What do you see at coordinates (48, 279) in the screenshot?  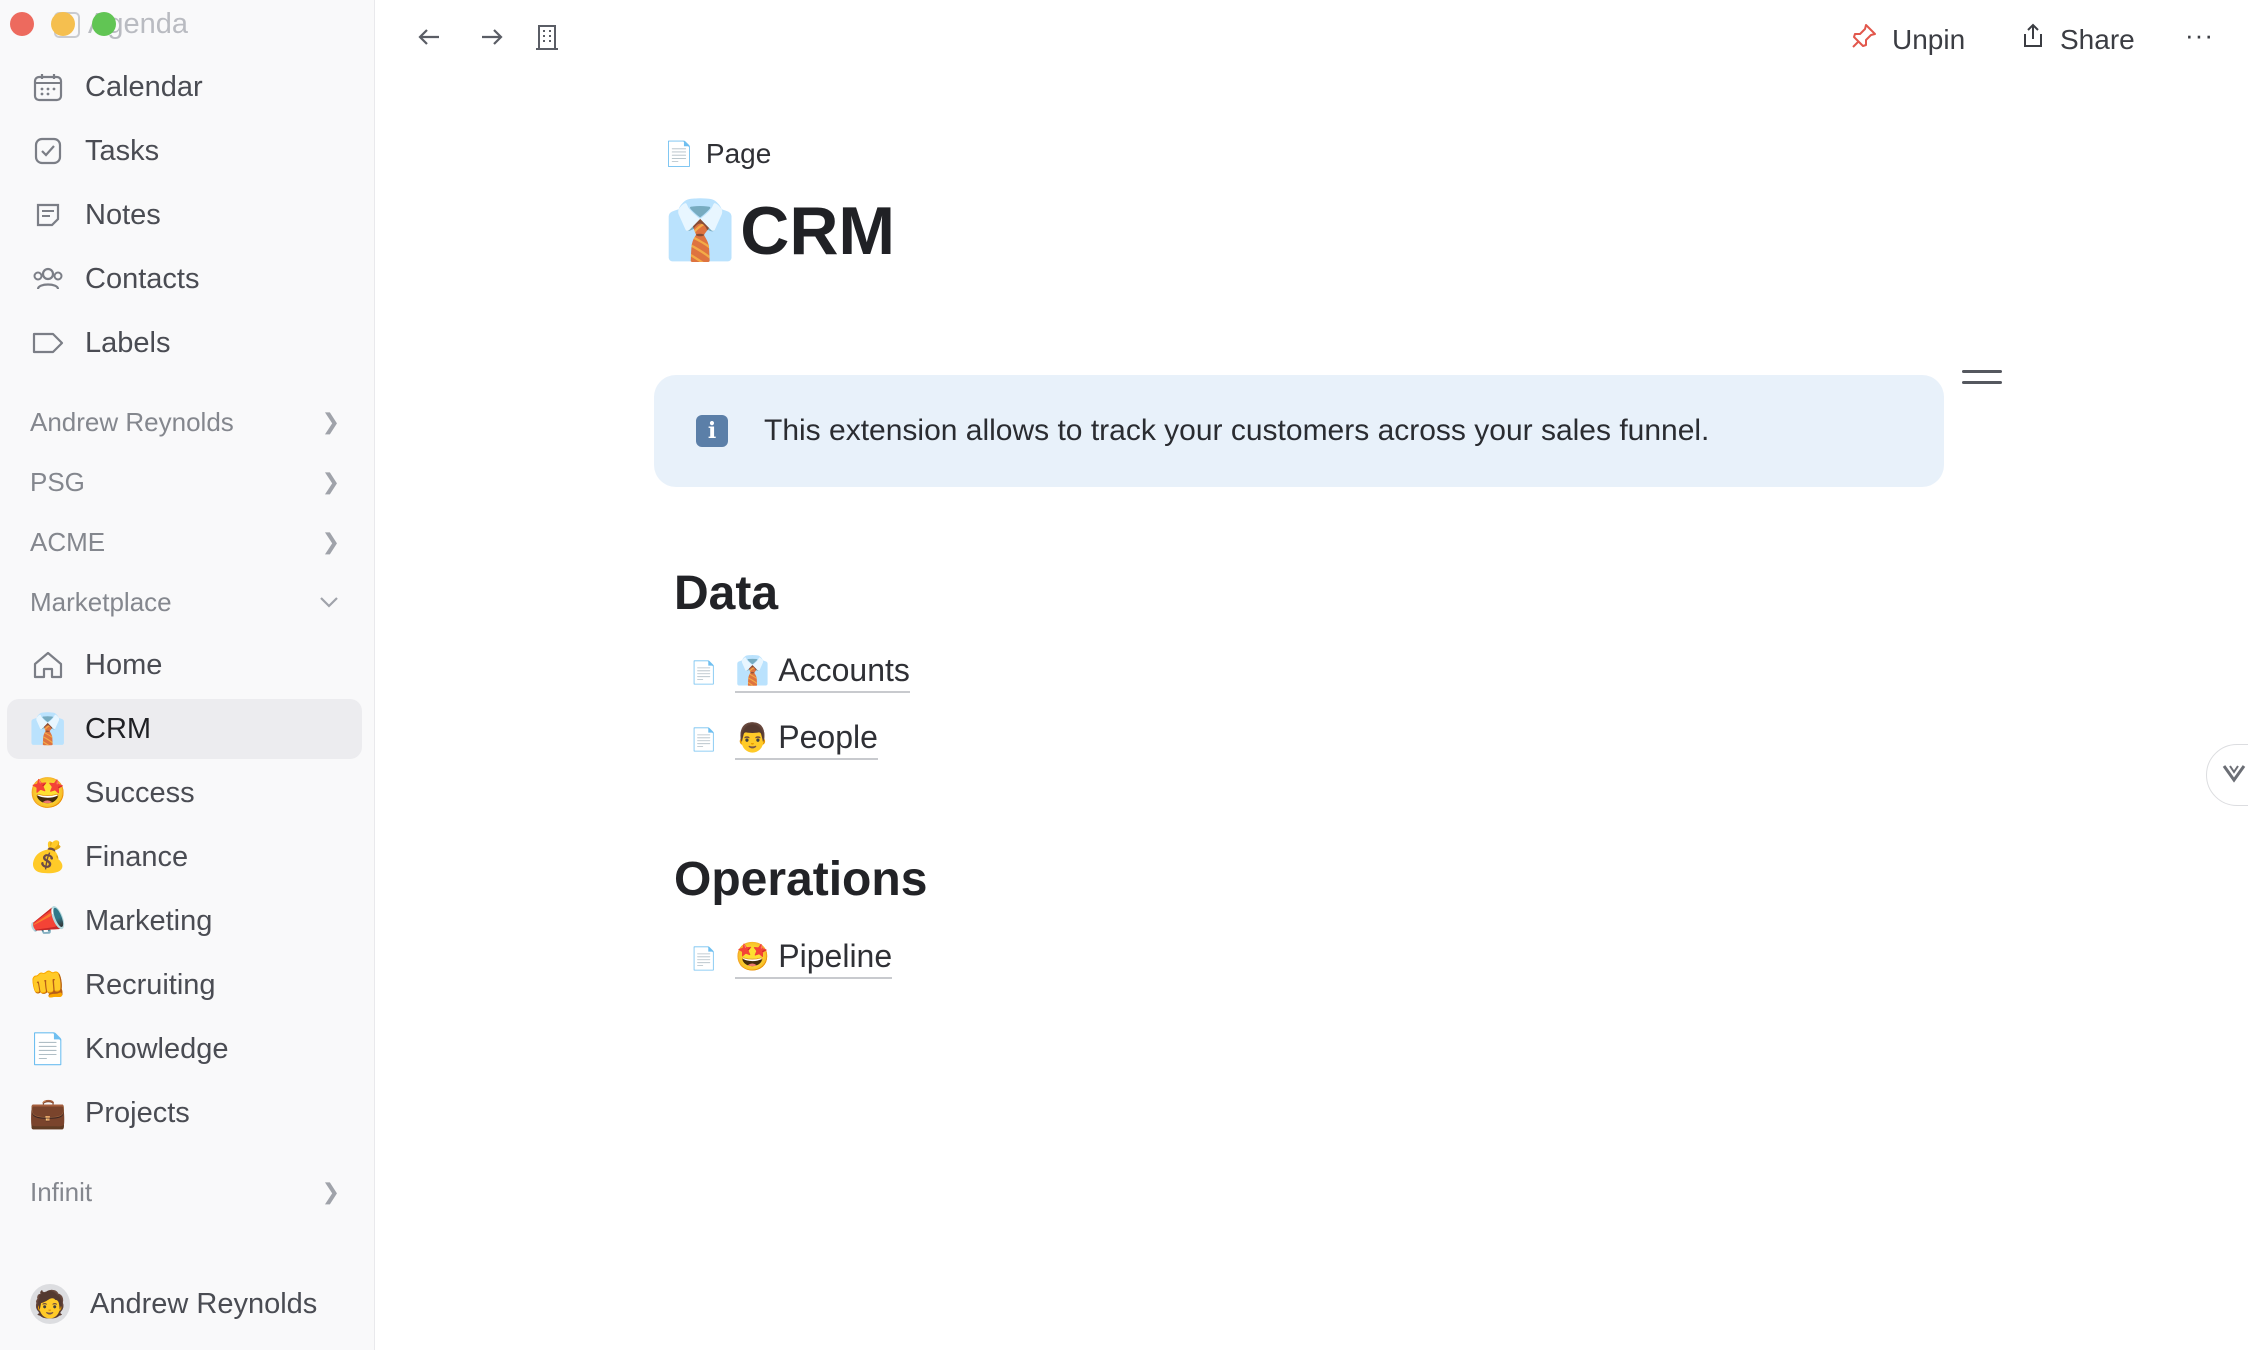 I see `contacts-icon` at bounding box center [48, 279].